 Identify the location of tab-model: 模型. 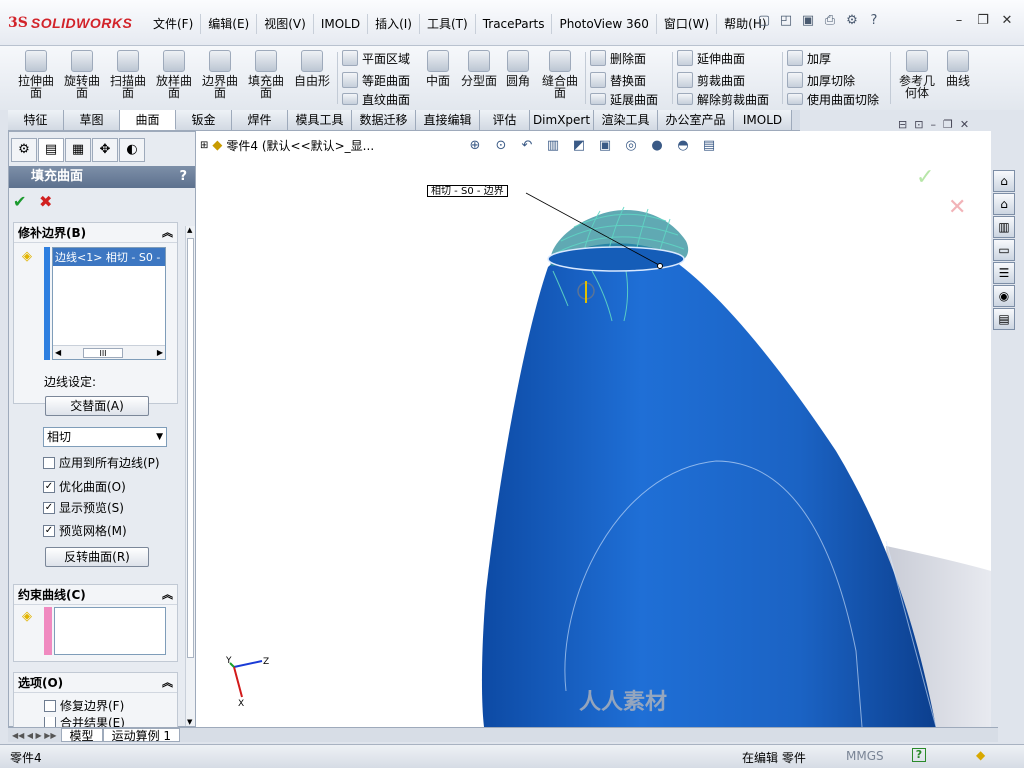
(81, 735).